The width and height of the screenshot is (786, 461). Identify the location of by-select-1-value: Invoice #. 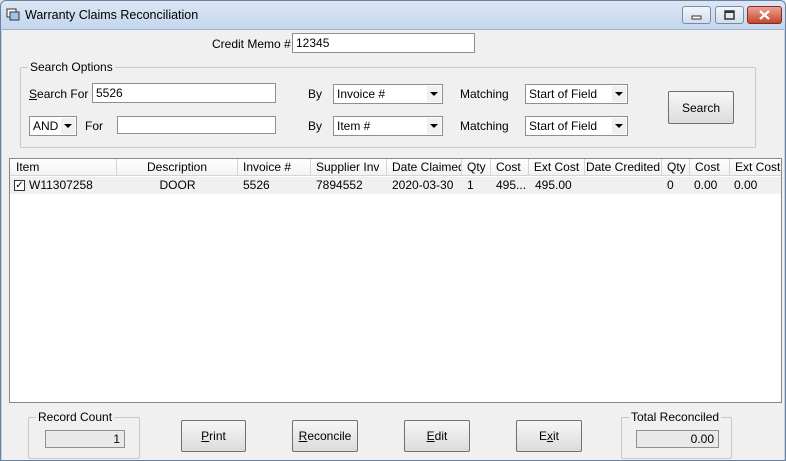
(361, 94).